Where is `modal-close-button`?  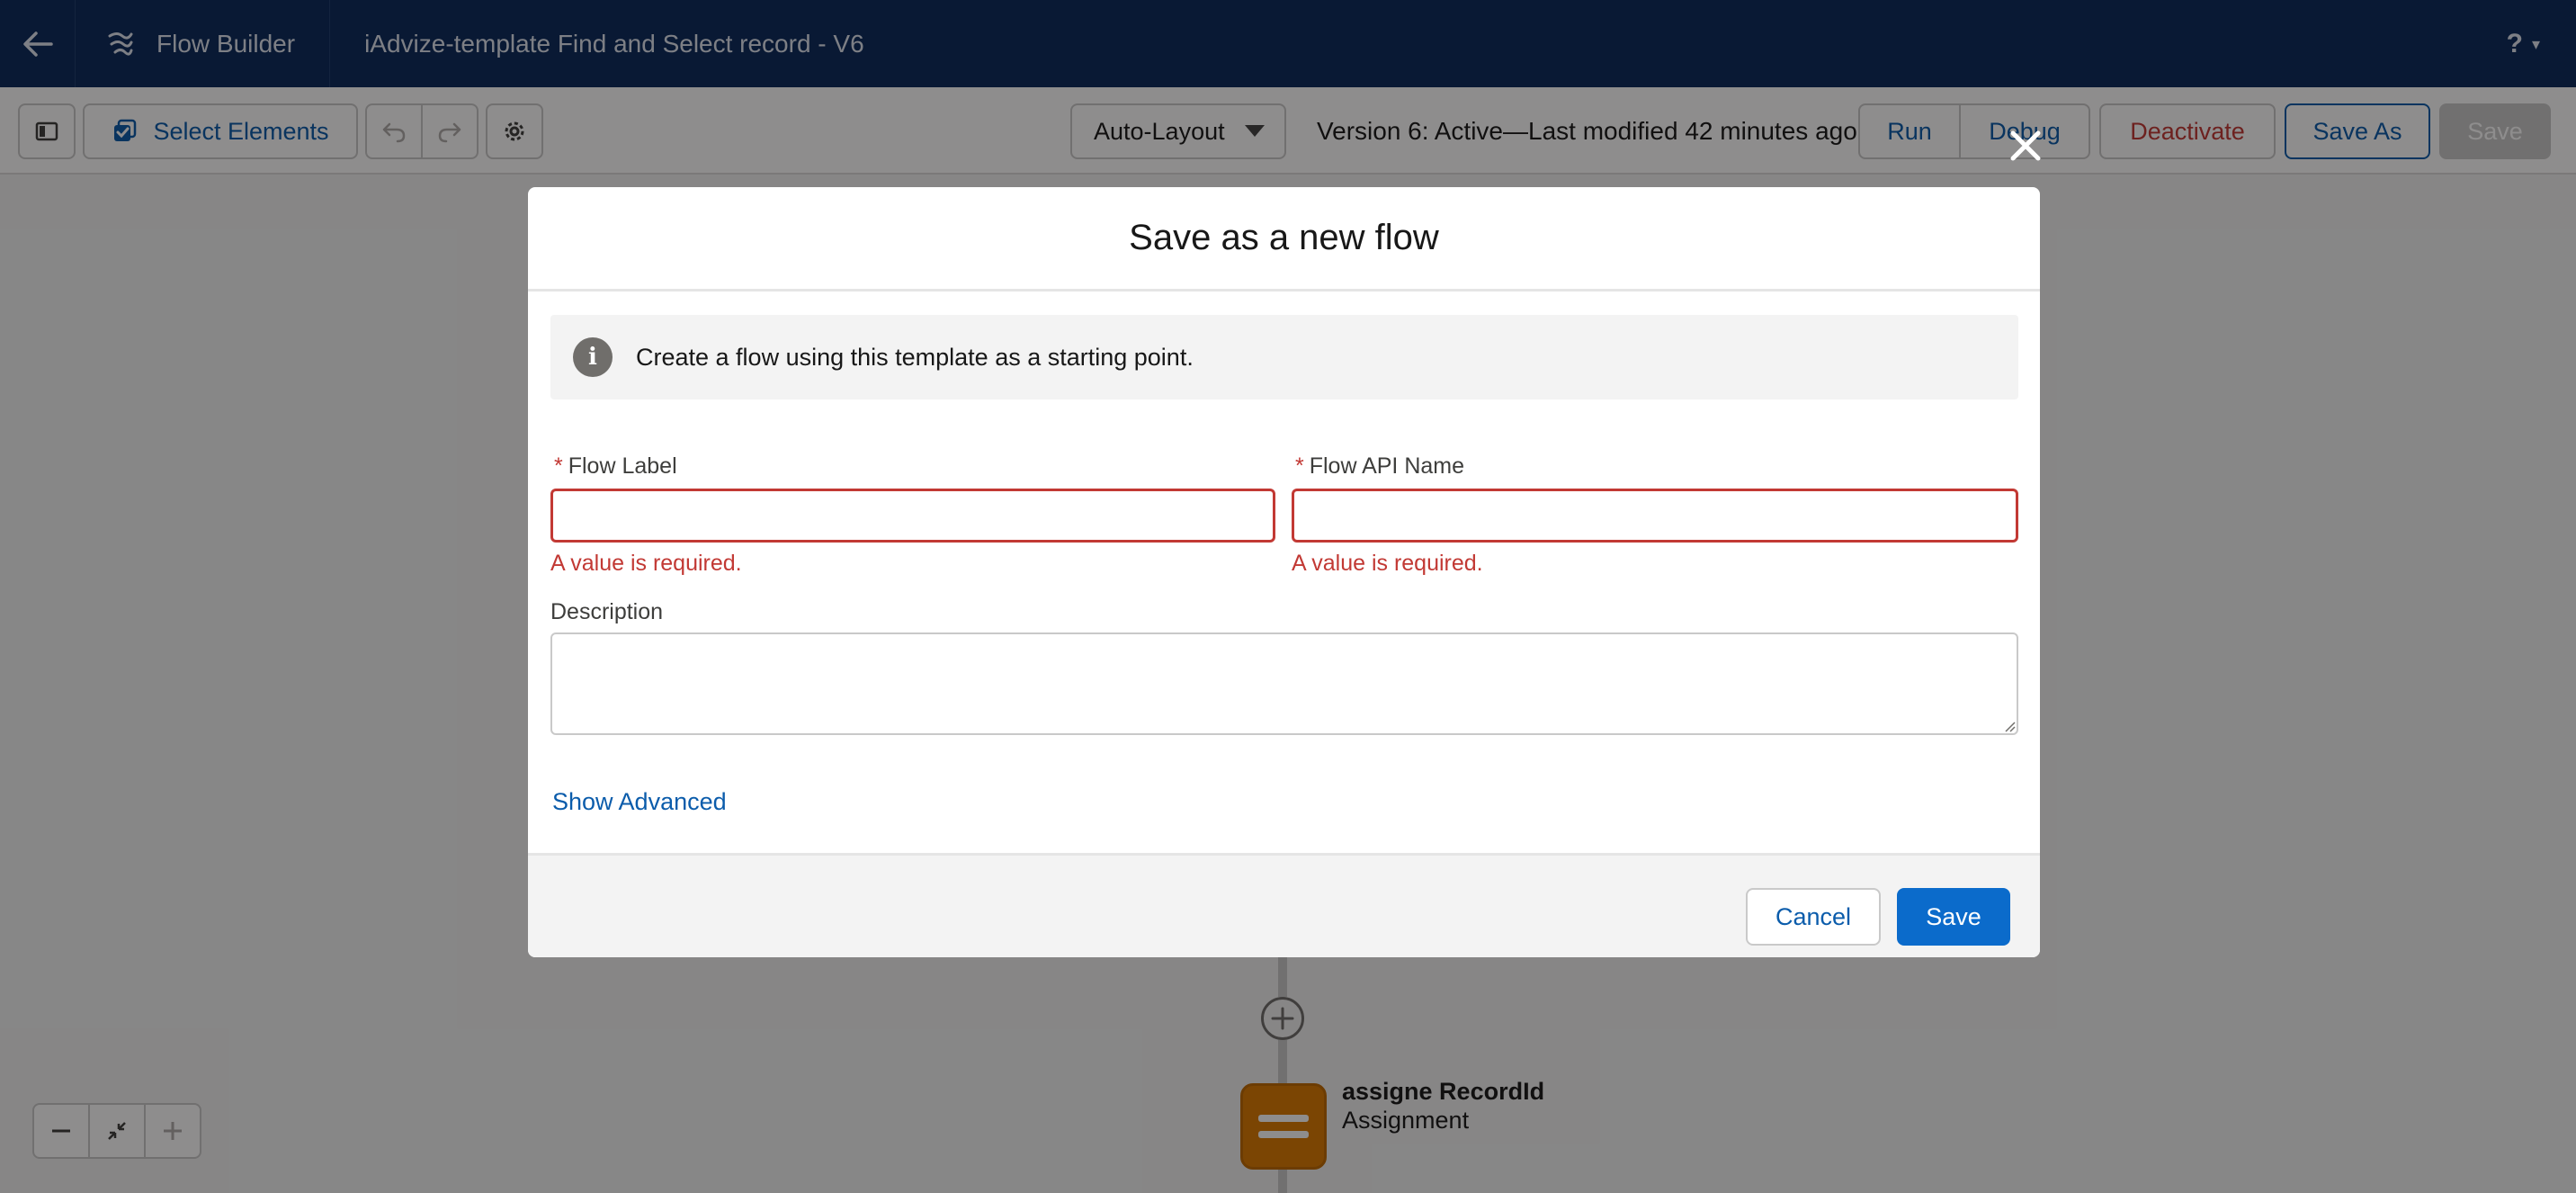
modal-close-button is located at coordinates (2025, 145).